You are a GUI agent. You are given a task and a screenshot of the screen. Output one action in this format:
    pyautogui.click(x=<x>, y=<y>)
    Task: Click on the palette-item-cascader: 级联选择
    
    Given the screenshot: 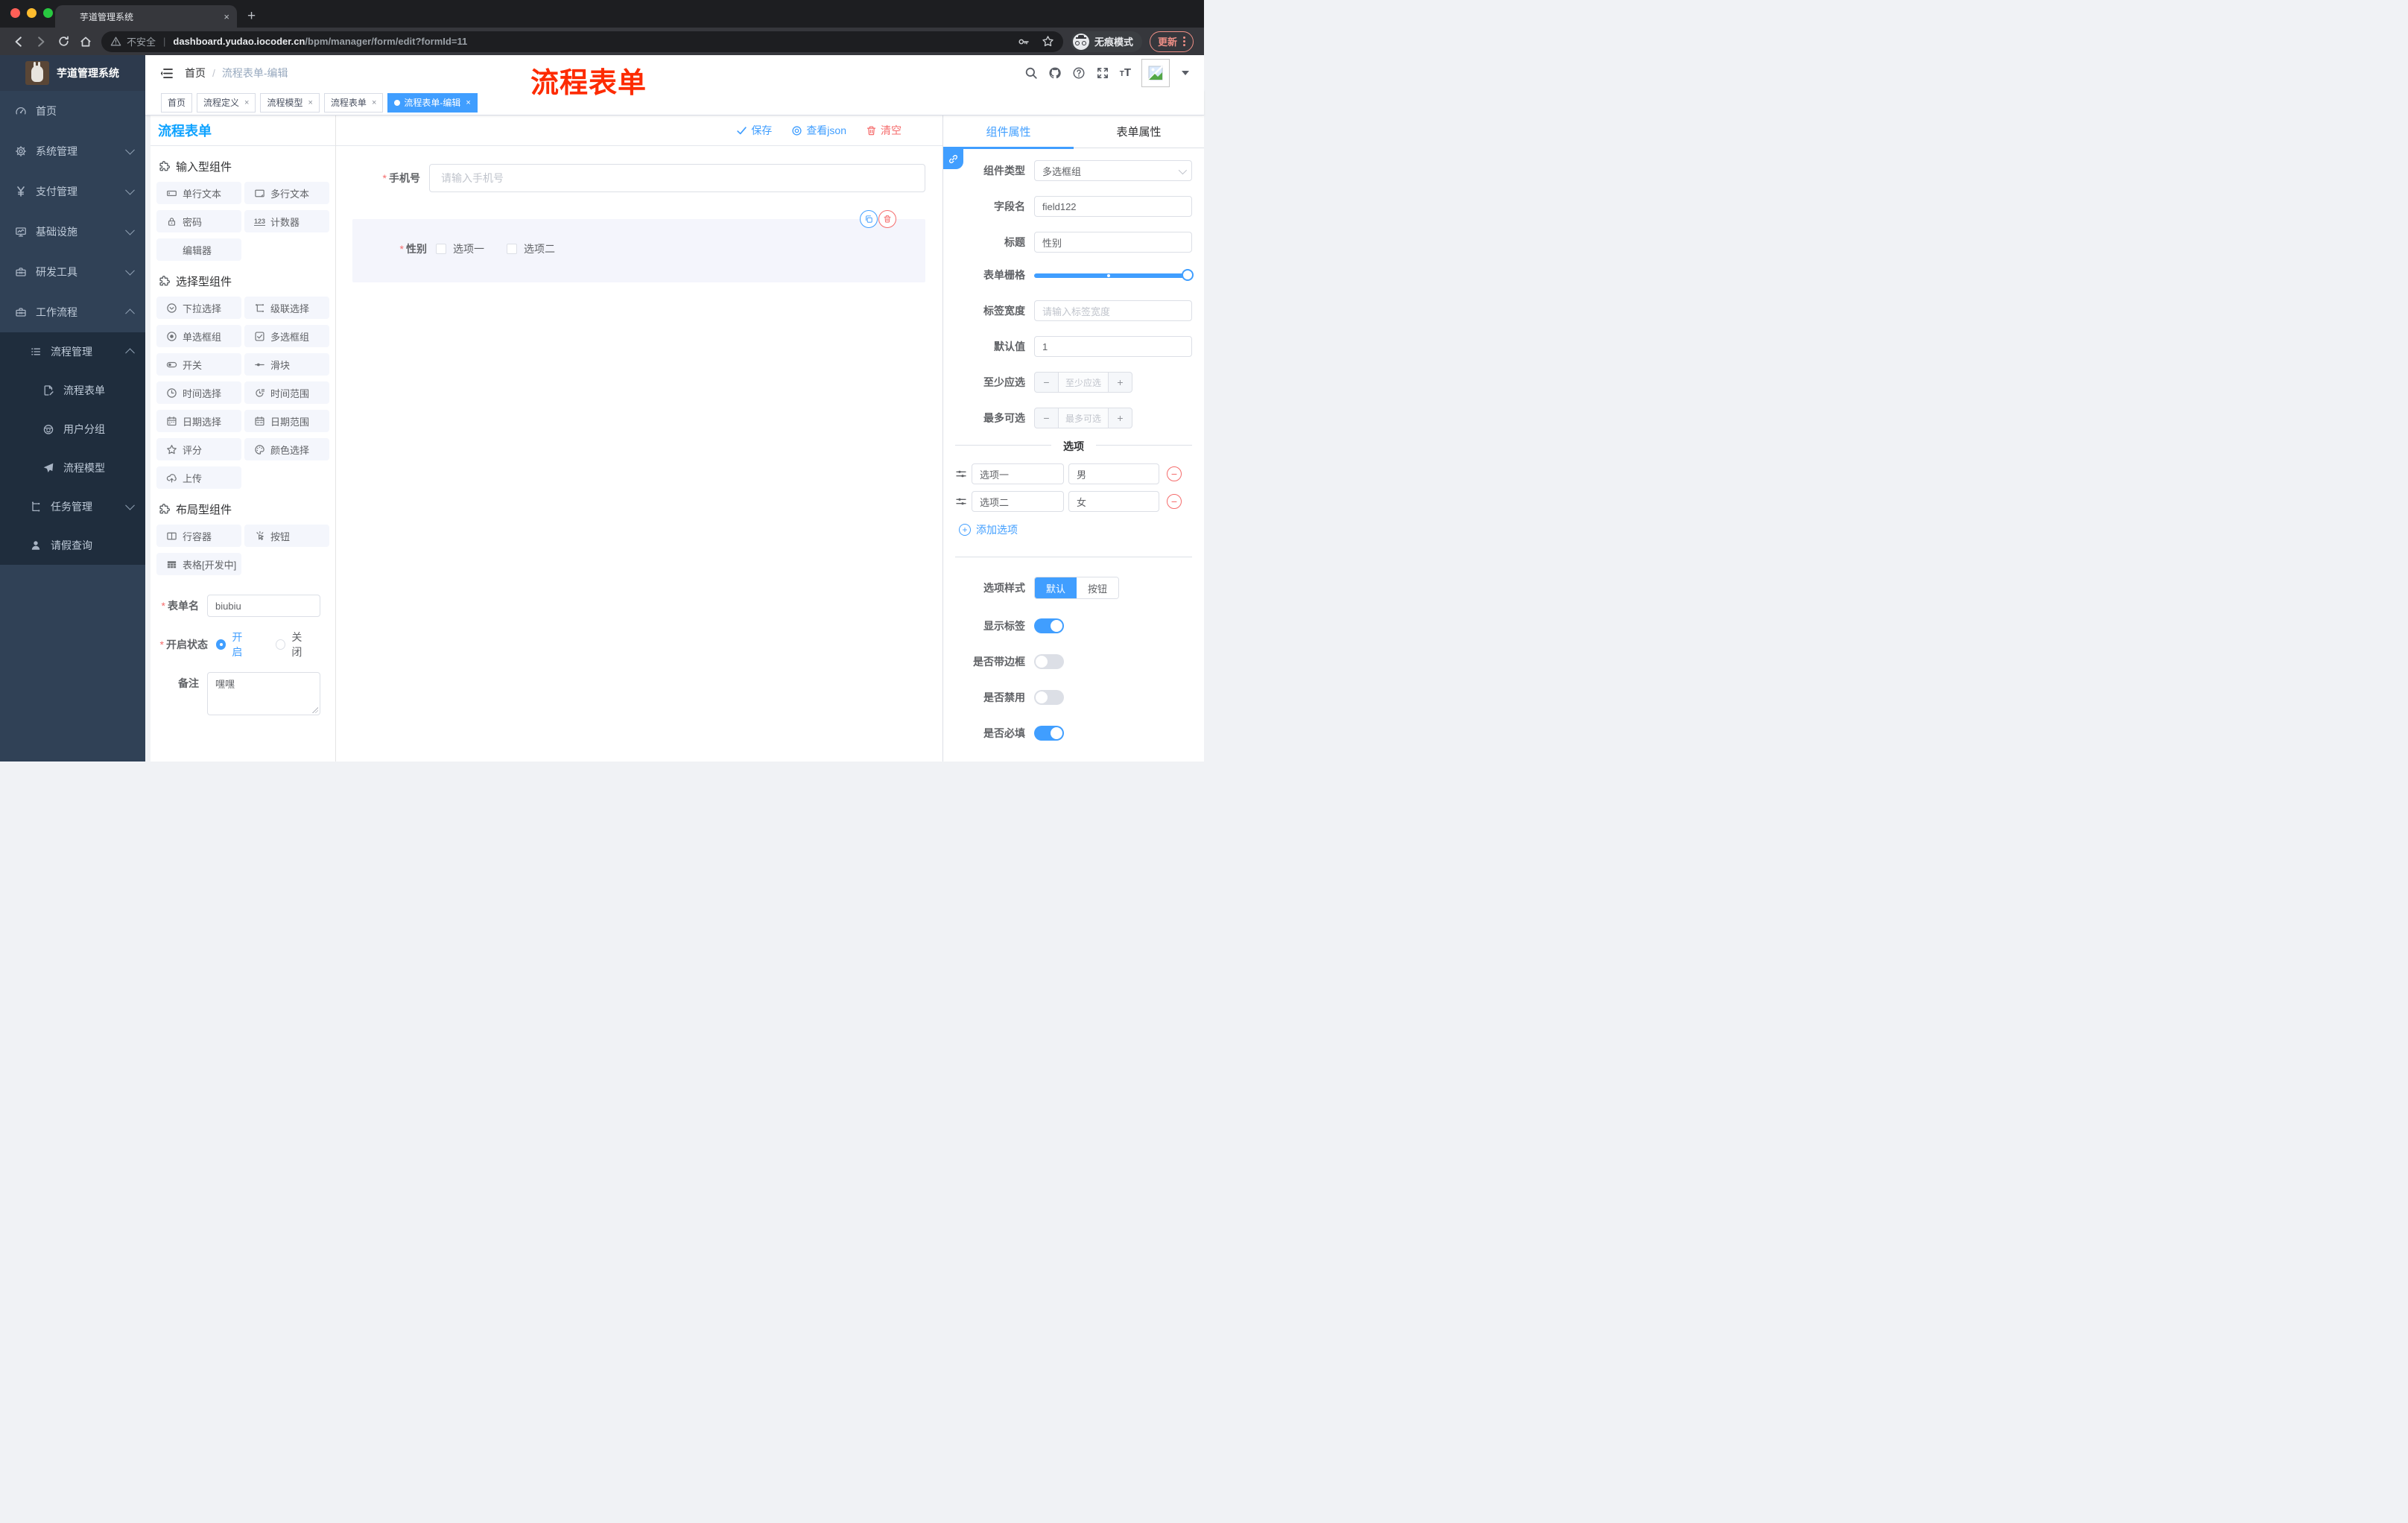 What is the action you would take?
    pyautogui.click(x=286, y=308)
    